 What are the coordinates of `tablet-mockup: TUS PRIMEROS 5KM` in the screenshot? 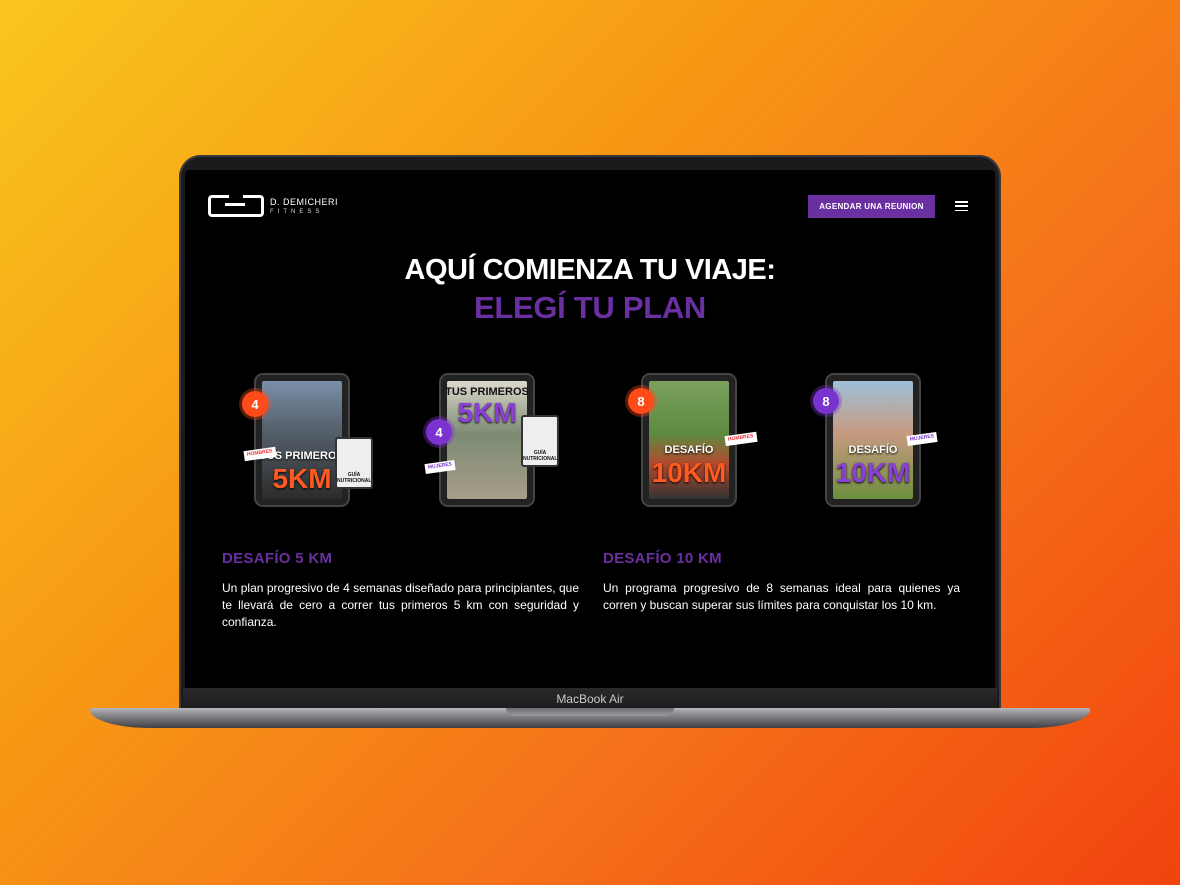 It's located at (487, 440).